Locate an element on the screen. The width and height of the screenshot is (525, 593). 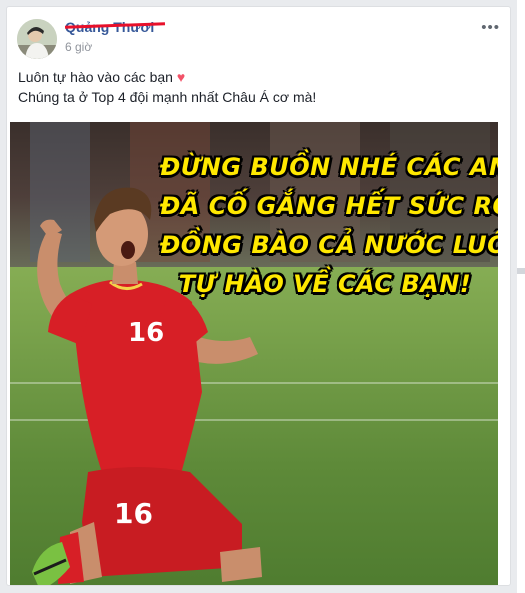
avatar-image is located at coordinates (37, 39).